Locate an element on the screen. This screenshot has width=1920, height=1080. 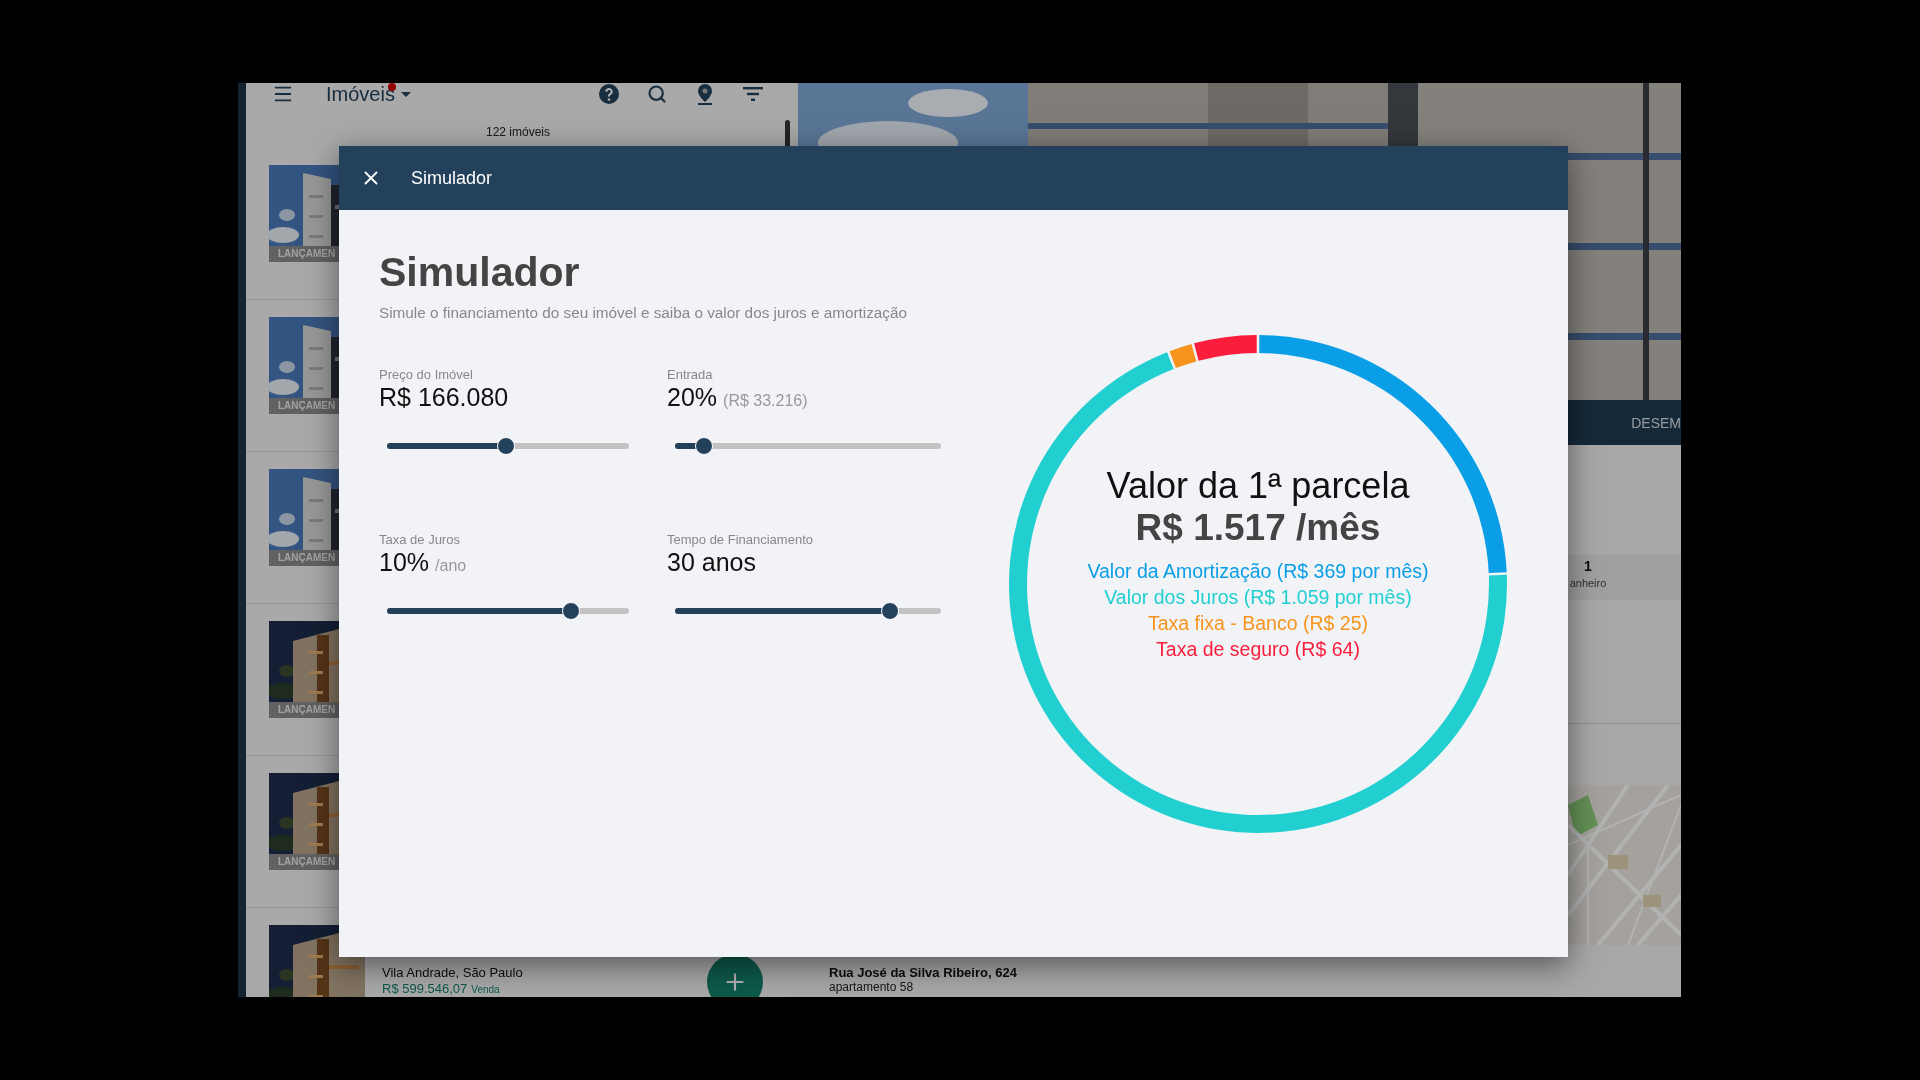
property-address: Rua José da Silva Ribeiro, 624 is located at coordinates (923, 972).